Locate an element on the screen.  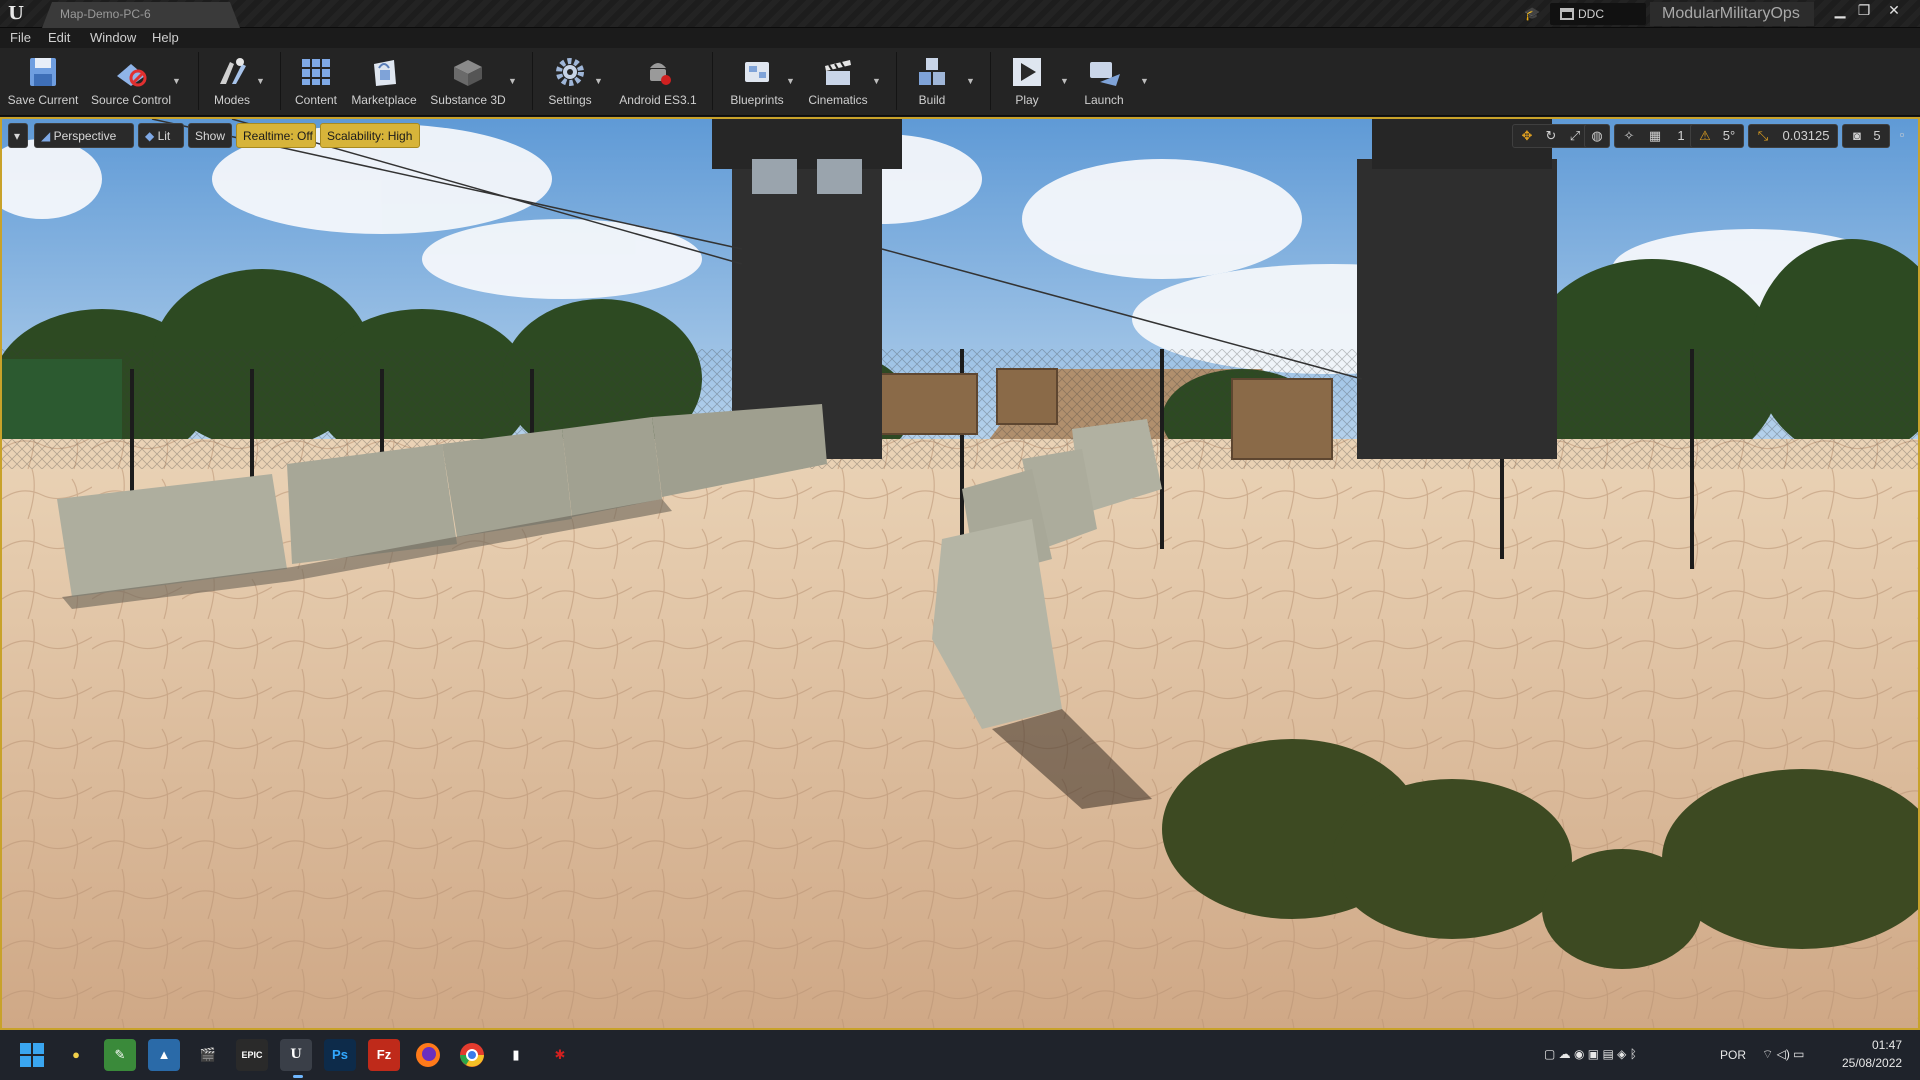
filezilla-app: Fz is located at coordinates (384, 1055).